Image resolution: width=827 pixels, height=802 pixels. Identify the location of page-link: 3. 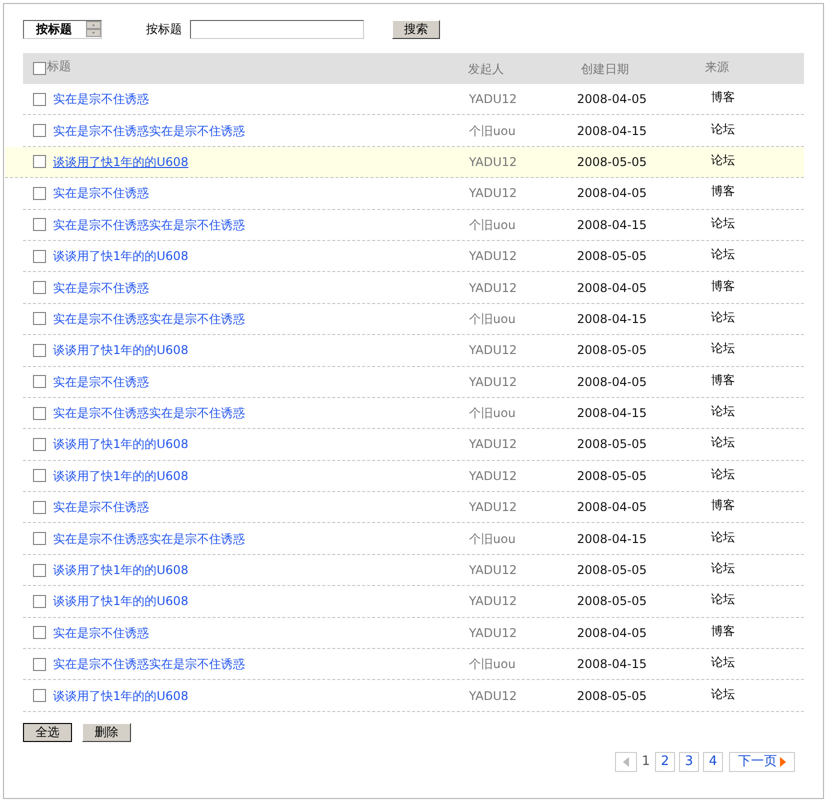
(689, 762).